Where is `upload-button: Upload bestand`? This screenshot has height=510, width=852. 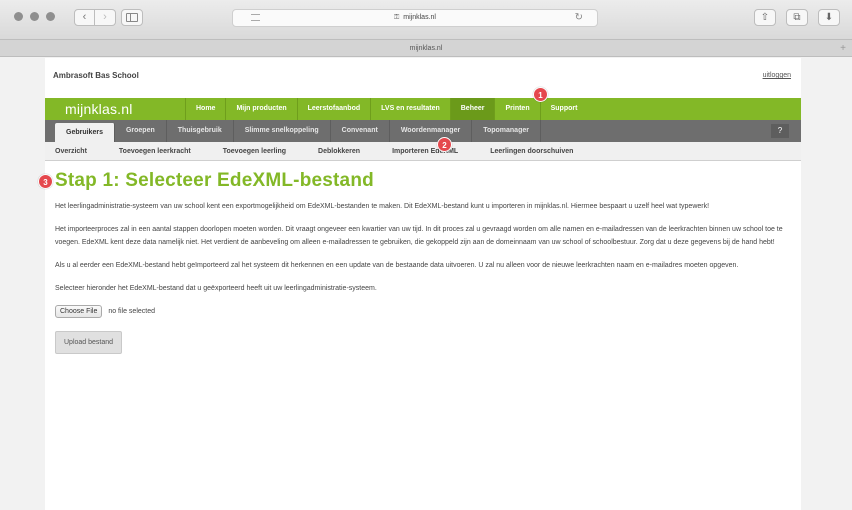
upload-button: Upload bestand is located at coordinates (89, 342).